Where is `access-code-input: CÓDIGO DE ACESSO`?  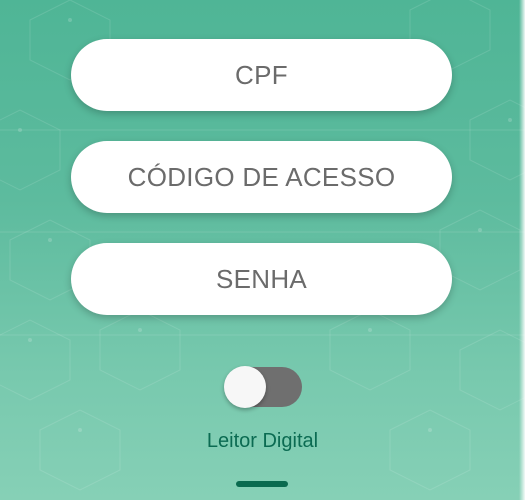 access-code-input: CÓDIGO DE ACESSO is located at coordinates (261, 177).